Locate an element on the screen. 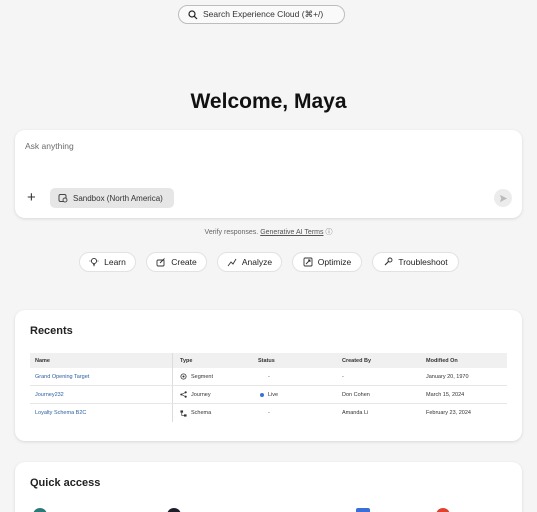 This screenshot has width=537, height=512. chart-icon is located at coordinates (232, 262).